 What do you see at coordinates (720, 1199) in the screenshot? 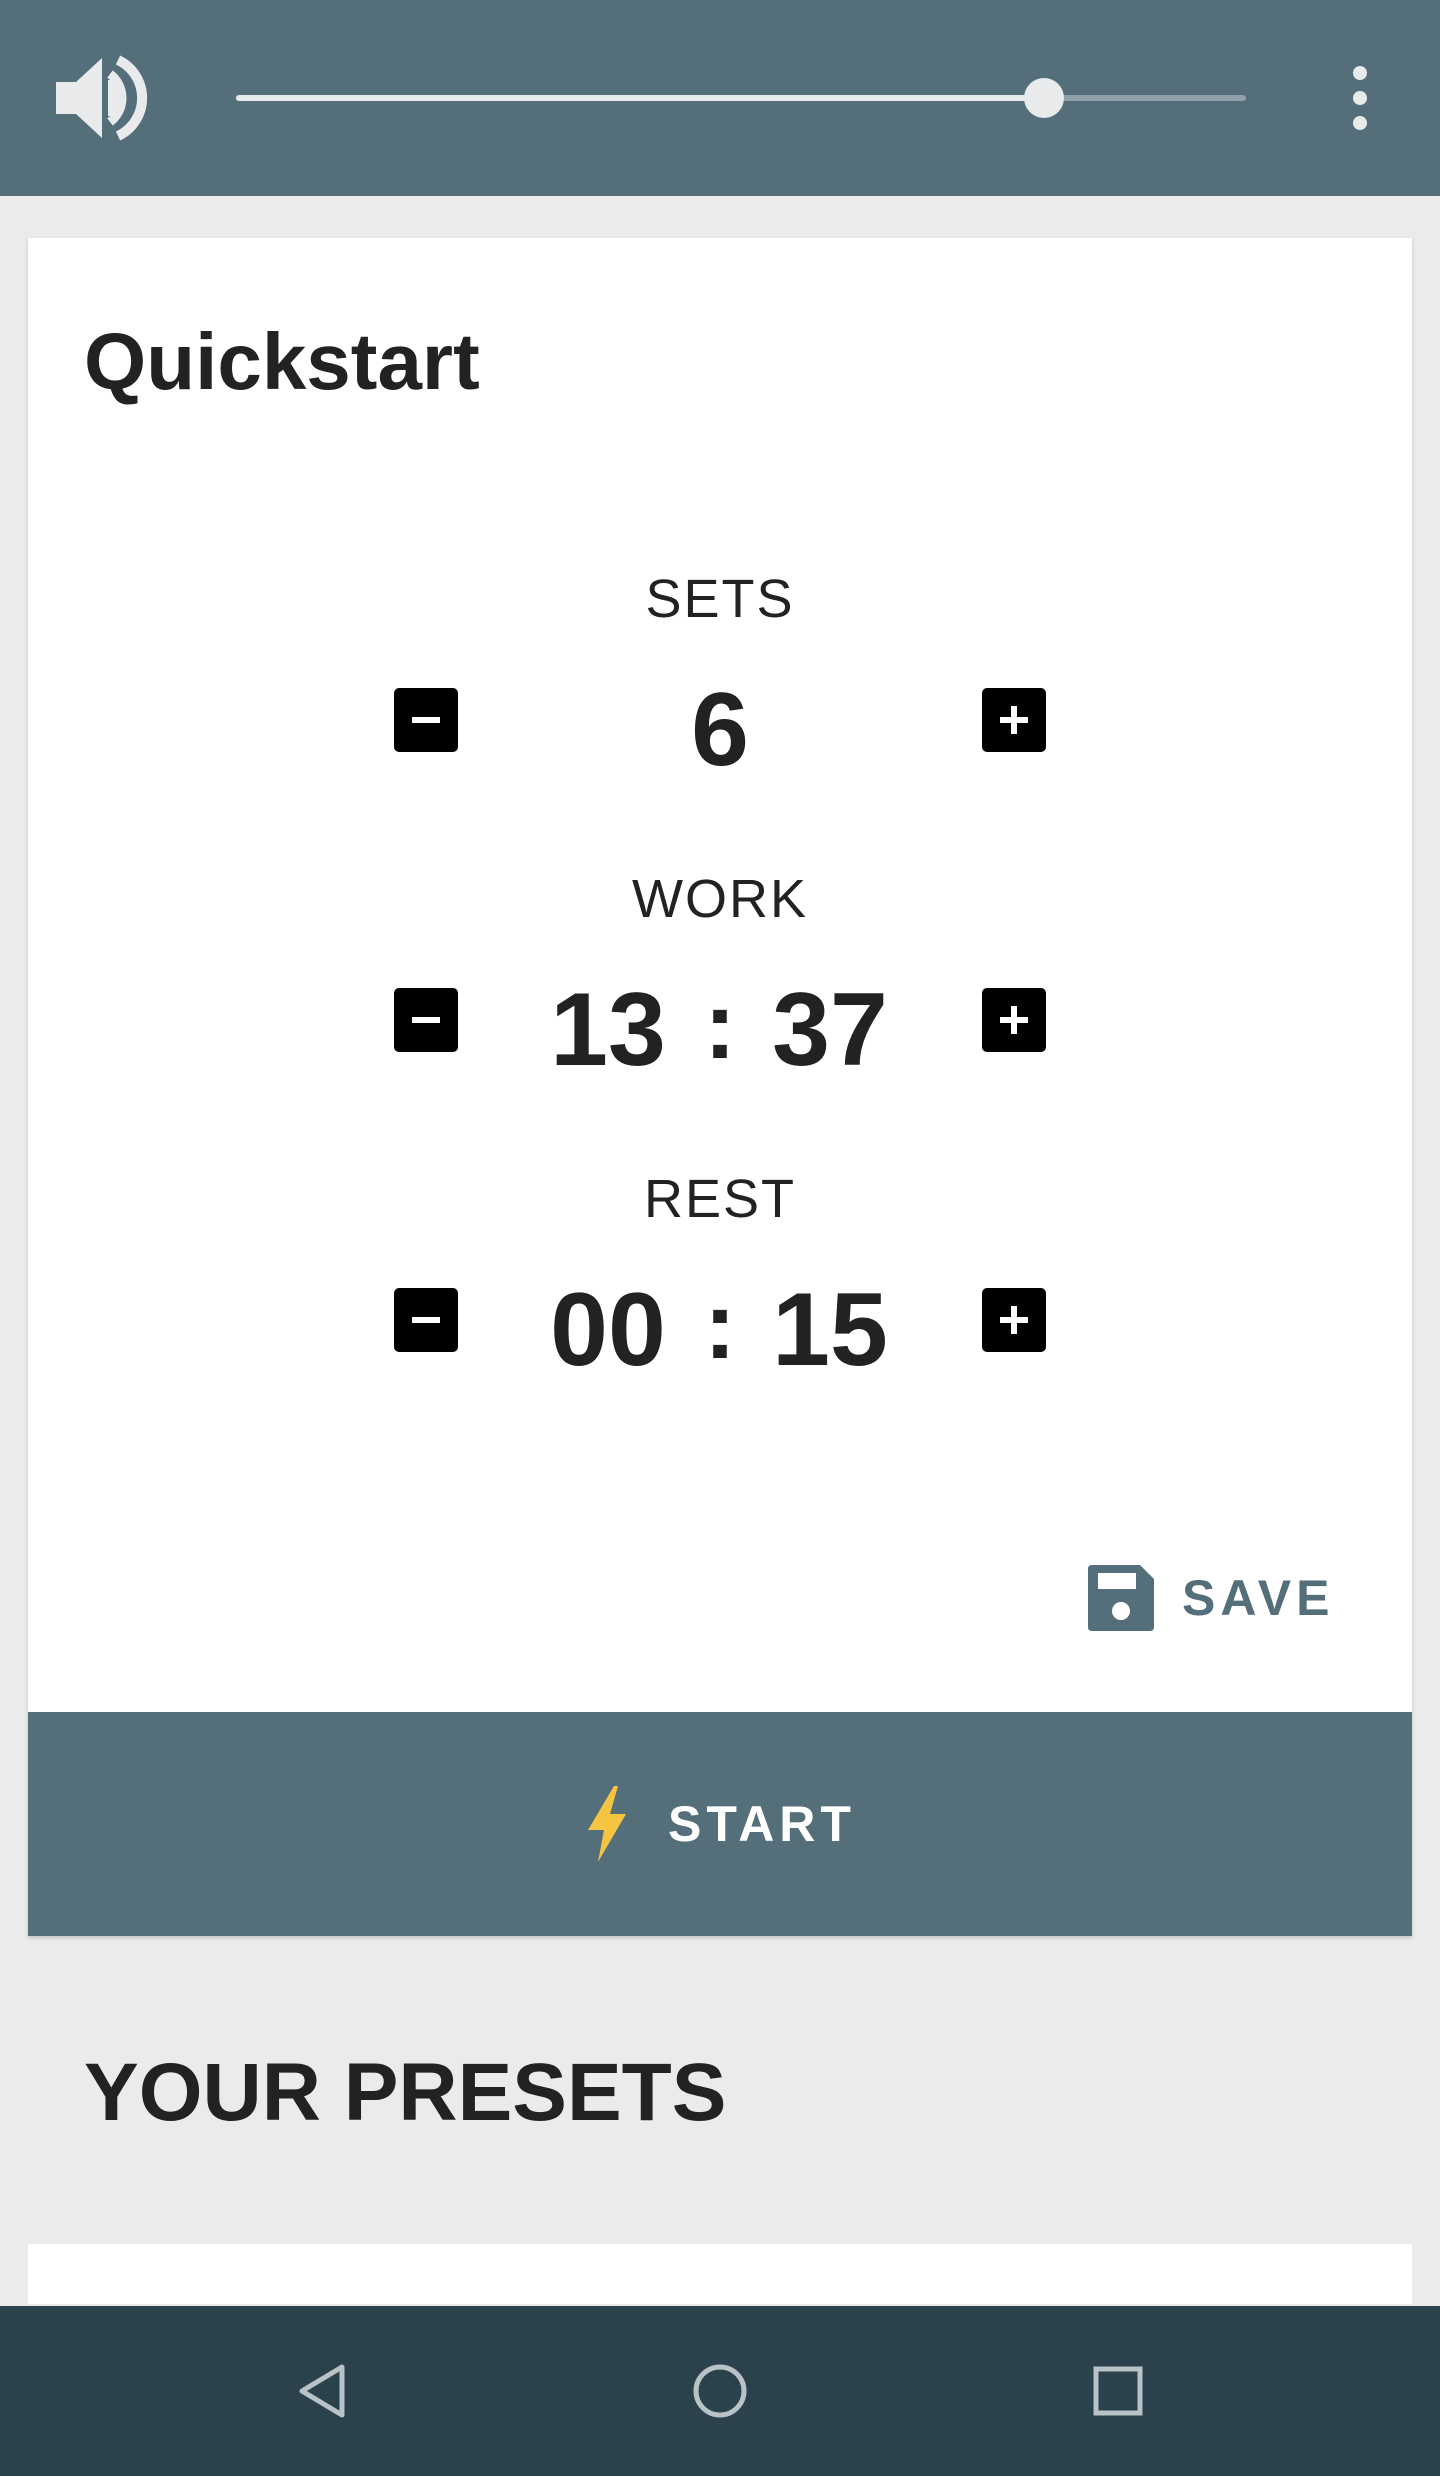
I see `rest-label: REST` at bounding box center [720, 1199].